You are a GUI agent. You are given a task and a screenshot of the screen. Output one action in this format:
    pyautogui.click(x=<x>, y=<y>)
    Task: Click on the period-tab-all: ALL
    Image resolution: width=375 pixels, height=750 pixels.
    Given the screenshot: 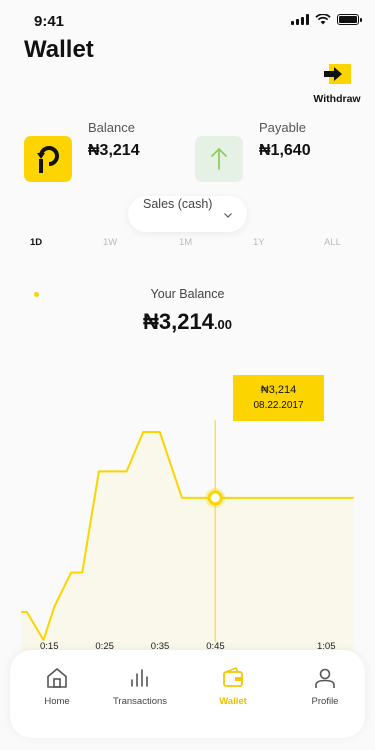 What is the action you would take?
    pyautogui.click(x=332, y=242)
    